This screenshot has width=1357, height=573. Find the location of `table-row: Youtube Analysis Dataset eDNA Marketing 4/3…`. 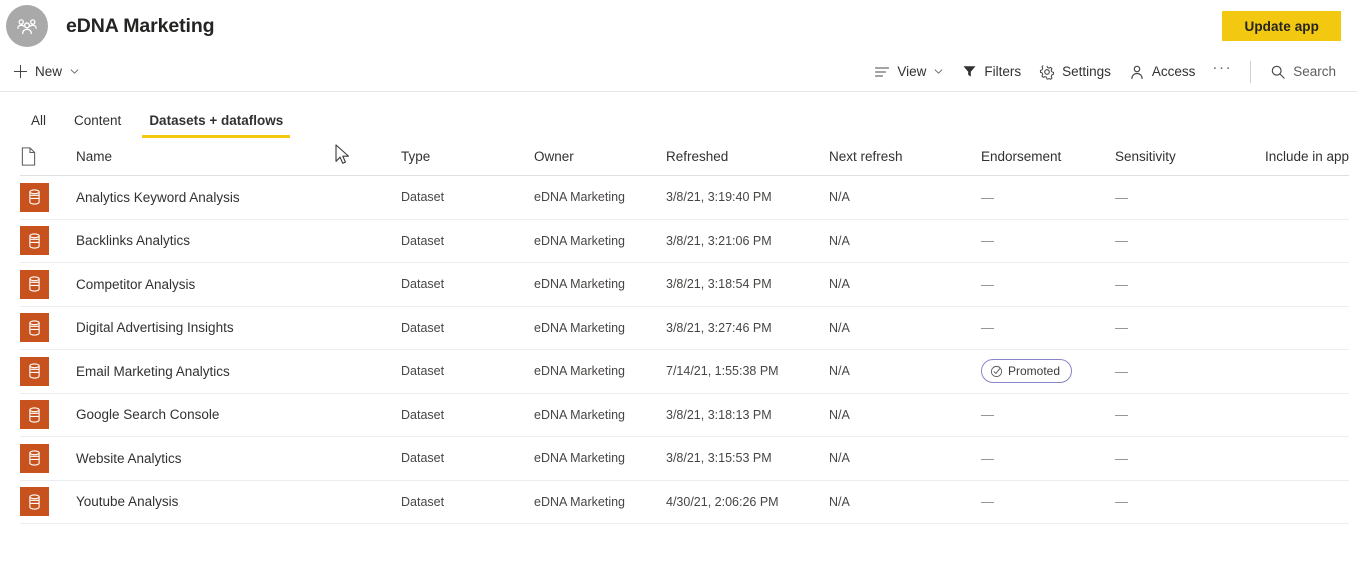

table-row: Youtube Analysis Dataset eDNA Marketing 4/3… is located at coordinates (684, 502).